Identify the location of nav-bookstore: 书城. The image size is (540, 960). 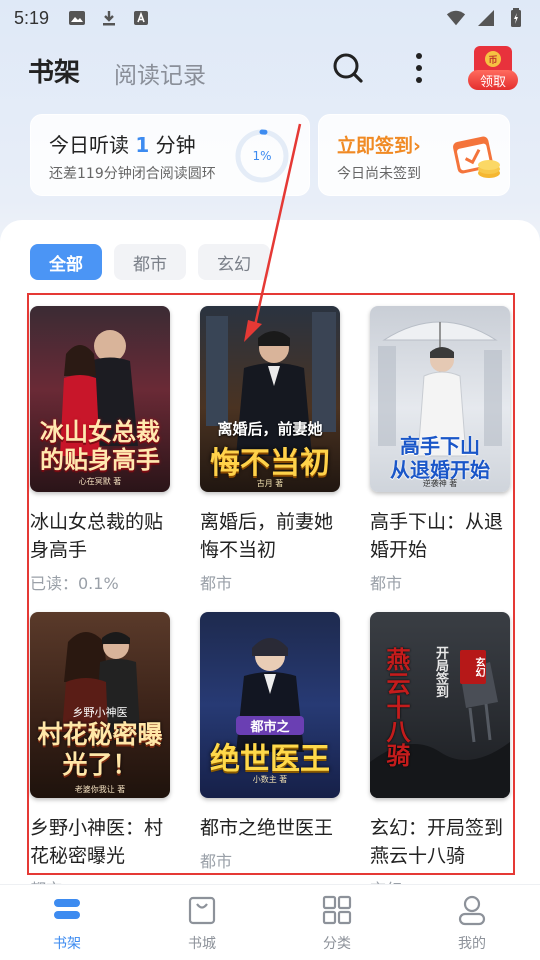
(202, 923).